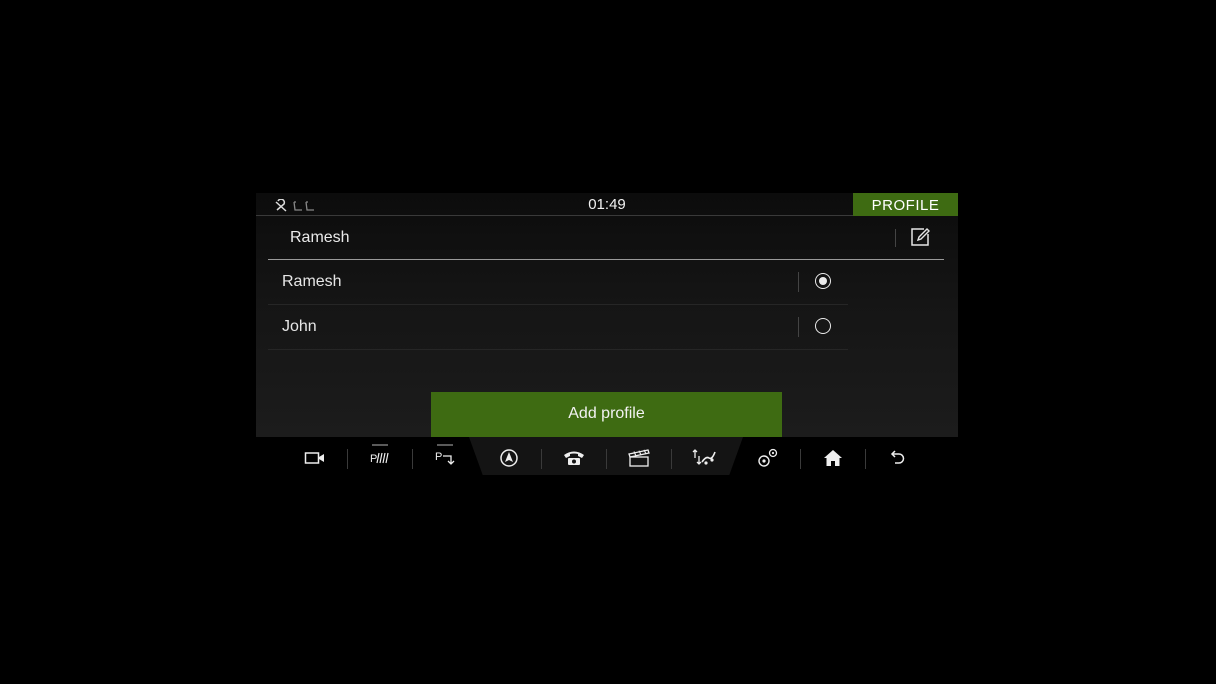  What do you see at coordinates (823, 281) in the screenshot?
I see `radio-selected` at bounding box center [823, 281].